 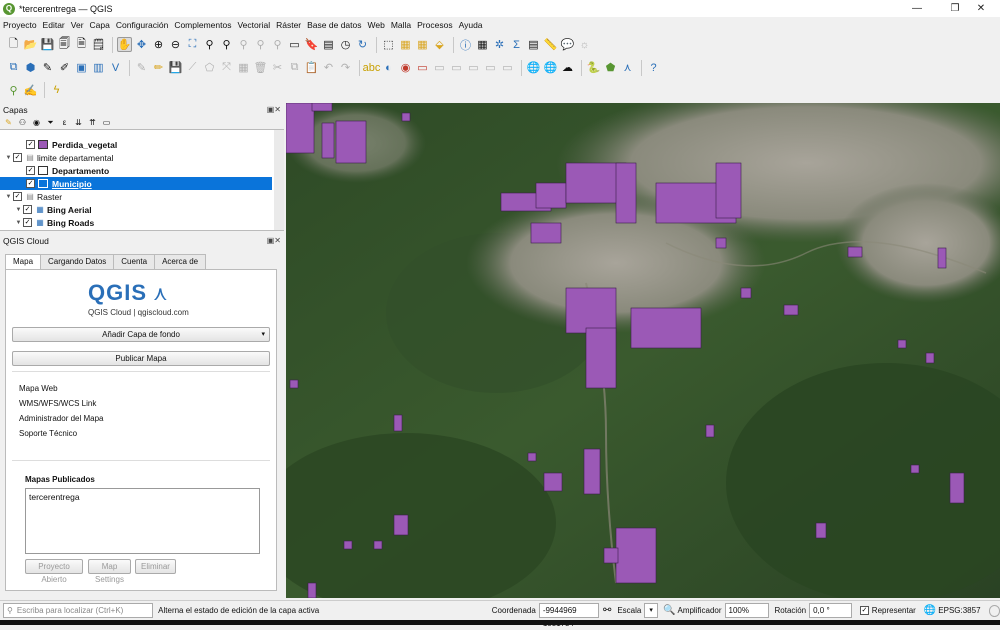 I want to click on menu-ayuda: Ayuda, so click(x=471, y=25).